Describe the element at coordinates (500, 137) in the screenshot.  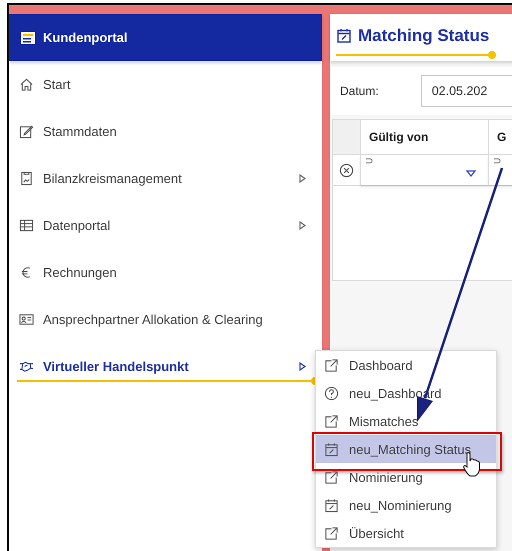
I see `column-header: G` at that location.